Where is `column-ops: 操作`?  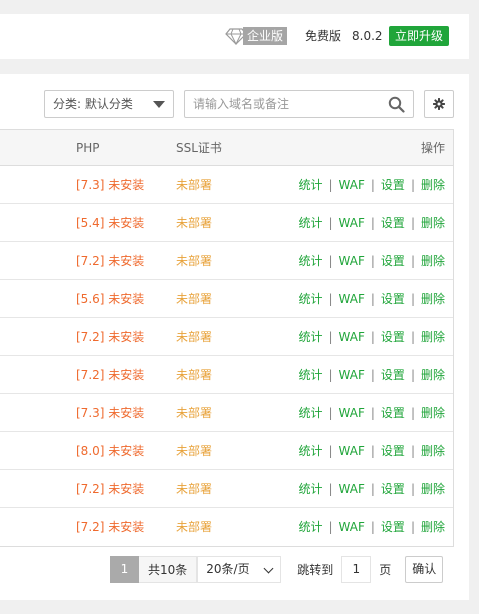
column-ops: 操作 is located at coordinates (432, 148).